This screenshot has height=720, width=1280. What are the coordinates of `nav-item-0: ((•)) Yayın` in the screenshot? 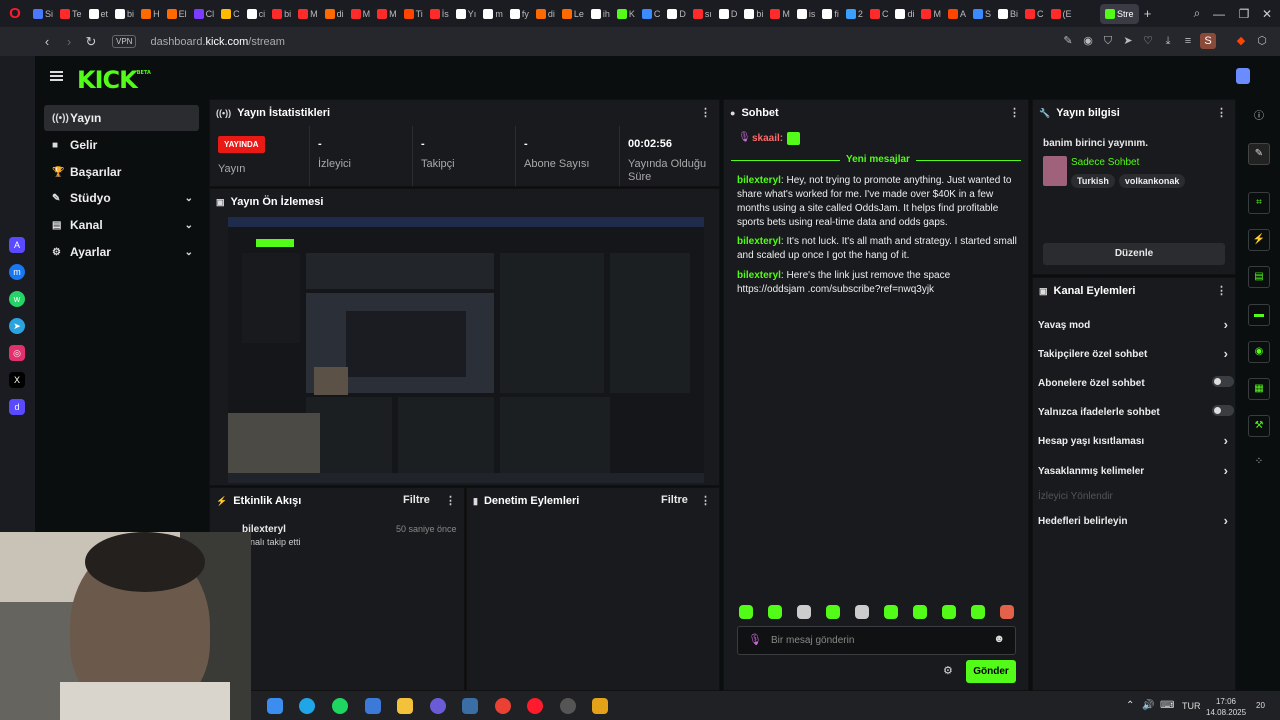 It's located at (121, 118).